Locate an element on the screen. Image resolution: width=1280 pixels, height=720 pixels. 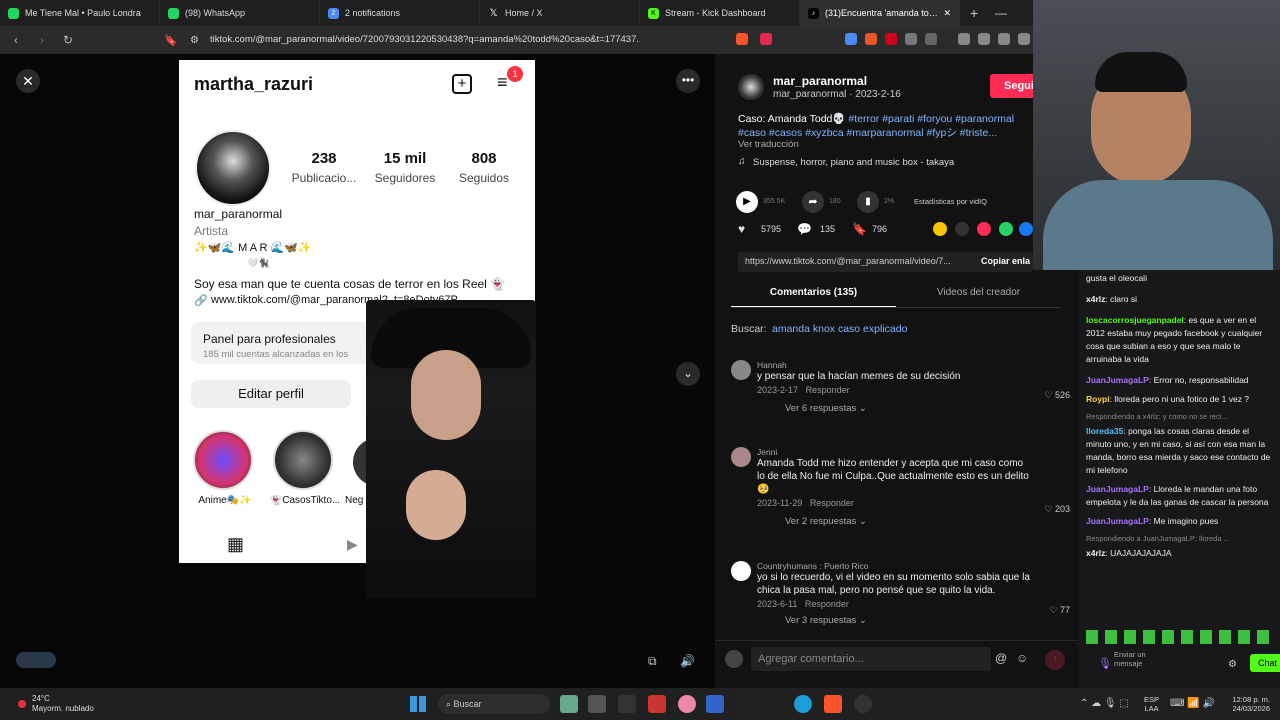
share-code-icon is located at coordinates (962, 229).